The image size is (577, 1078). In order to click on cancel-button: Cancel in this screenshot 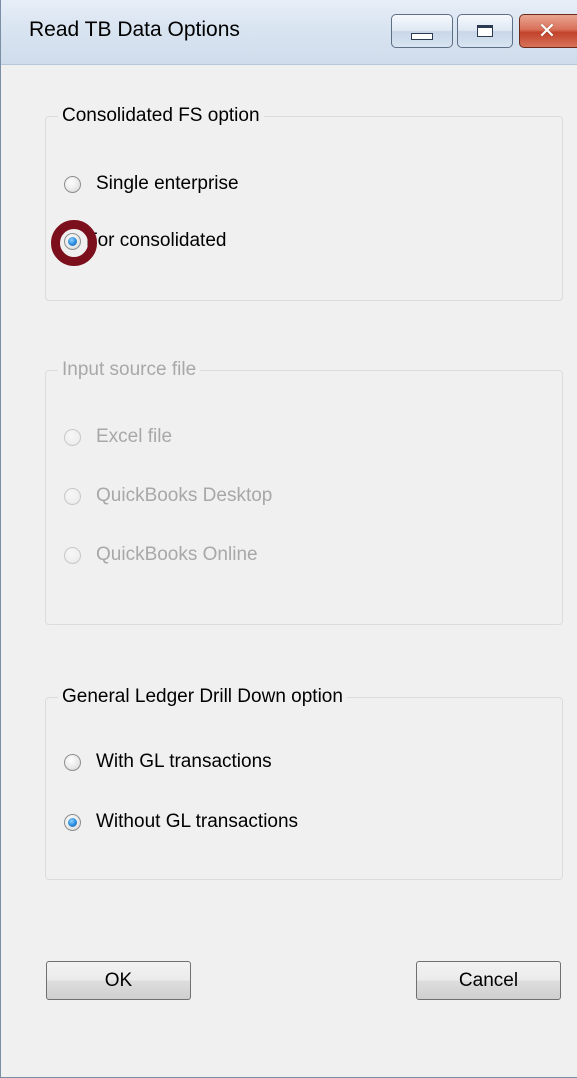, I will do `click(488, 980)`.